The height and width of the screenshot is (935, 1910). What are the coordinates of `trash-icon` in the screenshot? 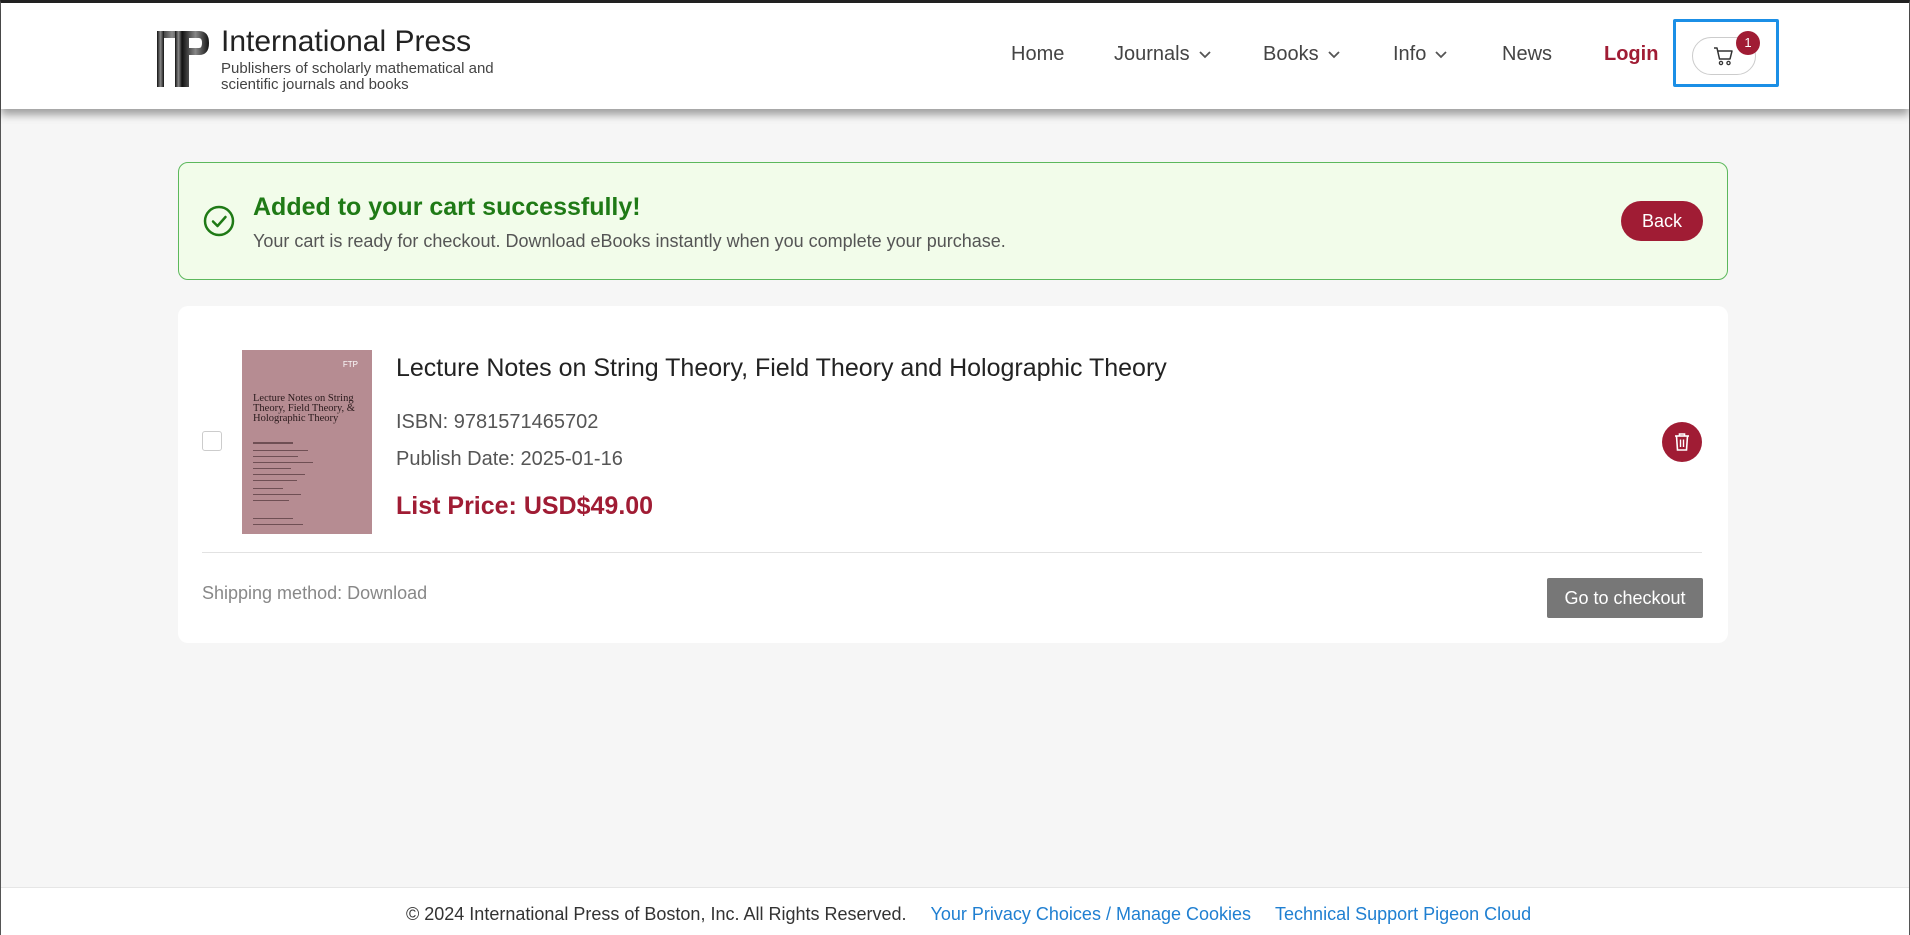 It's located at (1682, 442).